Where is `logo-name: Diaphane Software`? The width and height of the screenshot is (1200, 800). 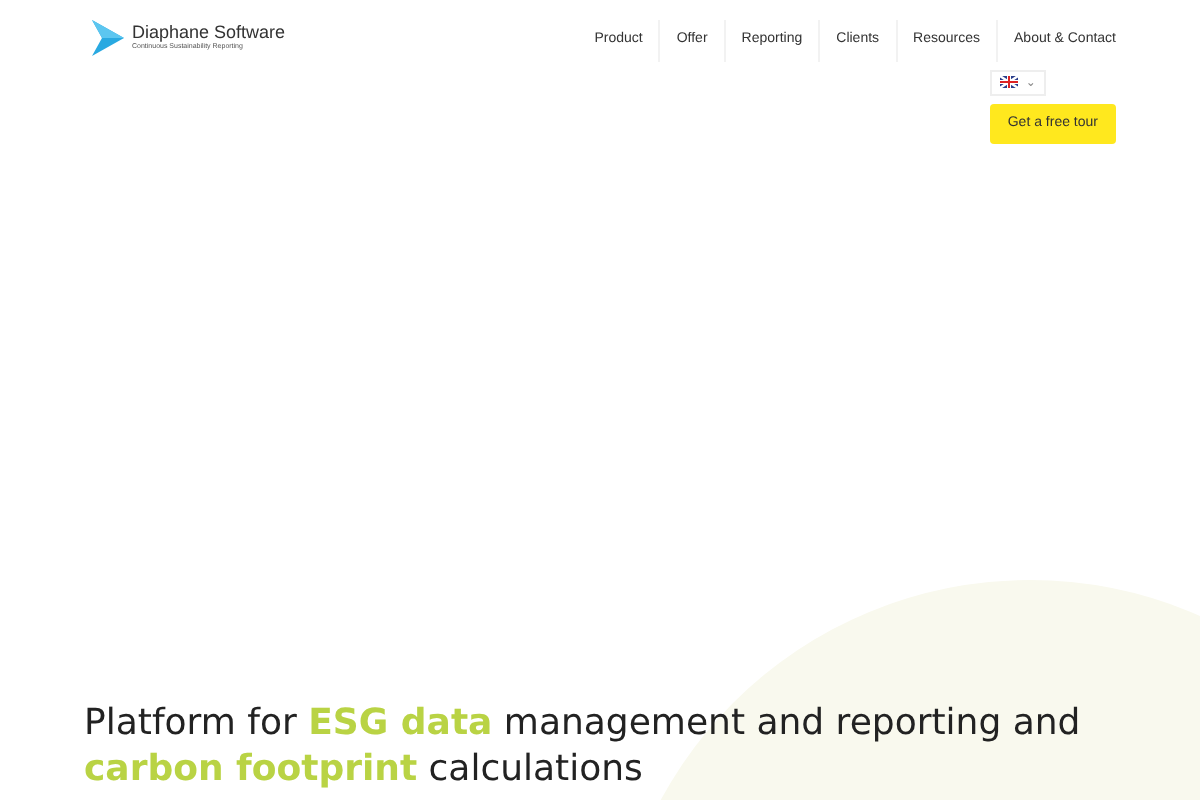
logo-name: Diaphane Software is located at coordinates (209, 33).